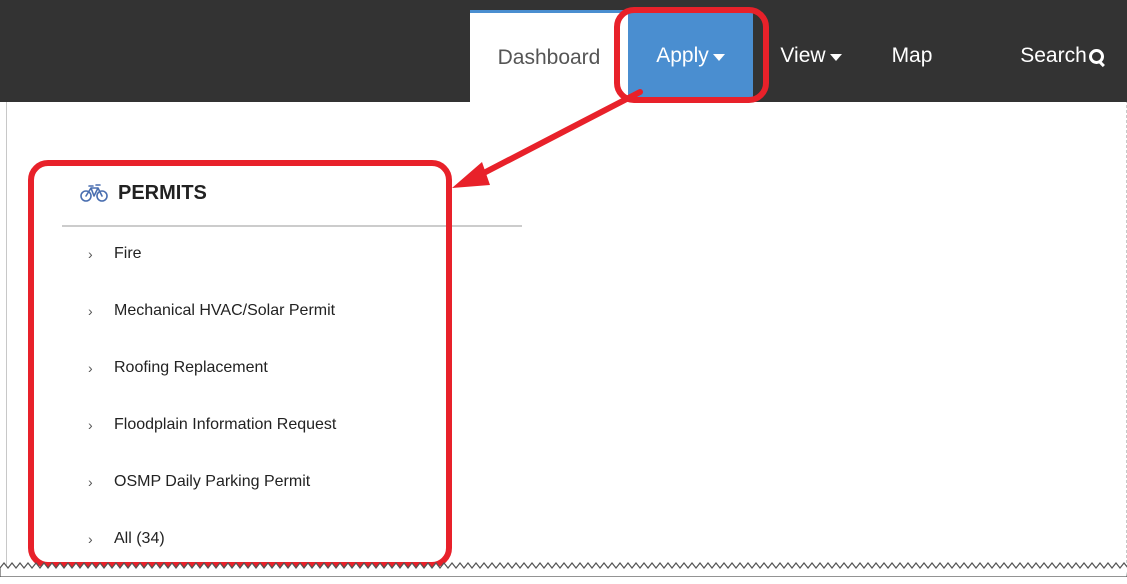  Describe the element at coordinates (225, 424) in the screenshot. I see `permit-item-label: Floodplain Information Request` at that location.